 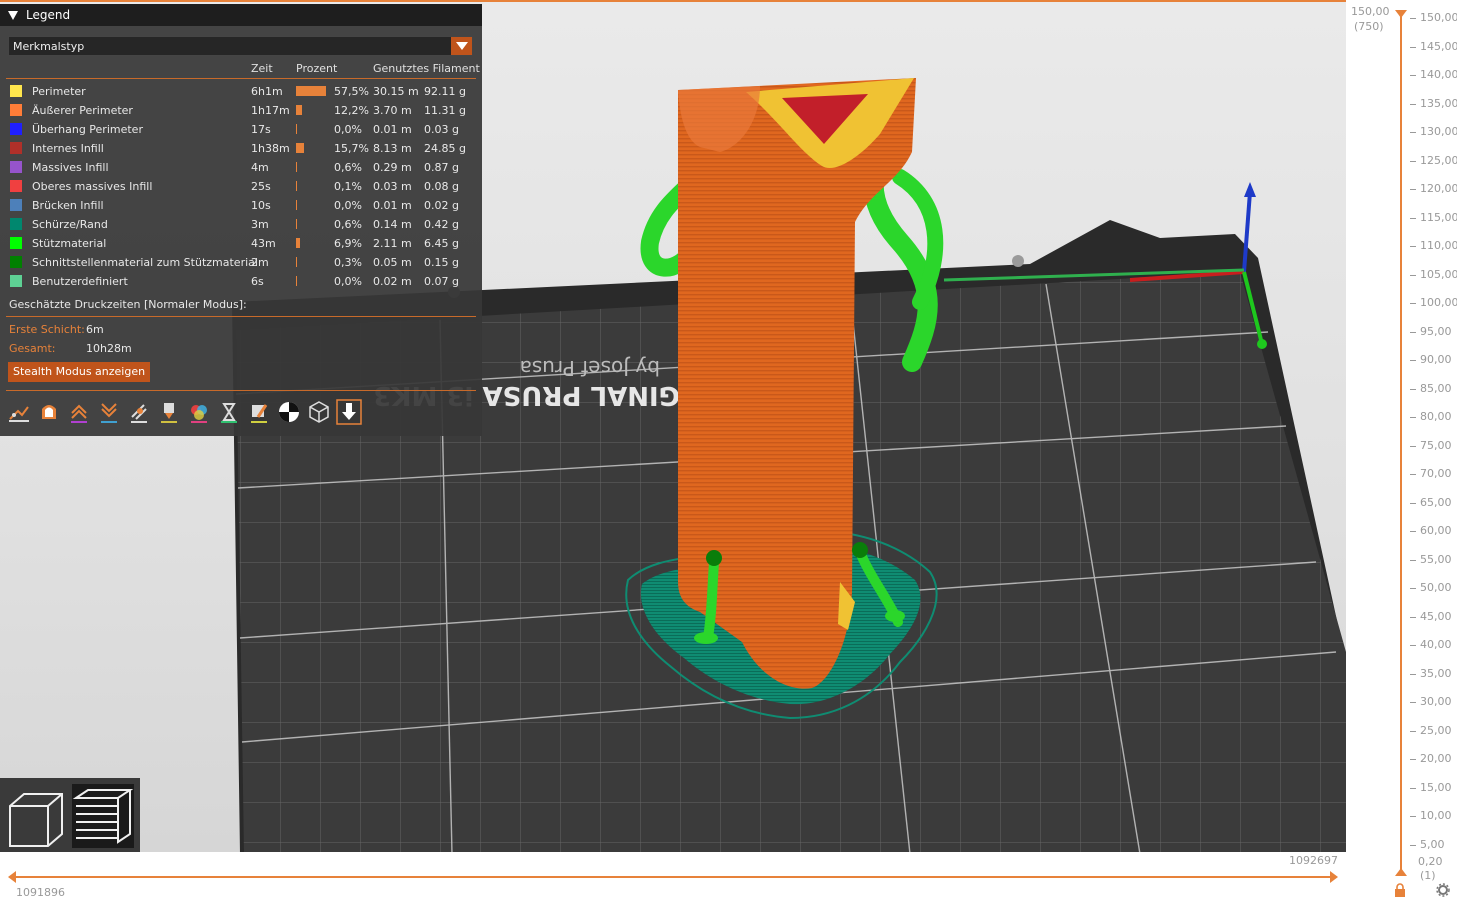 I want to click on move-slider: 1092697 1091896, so click(x=673, y=875).